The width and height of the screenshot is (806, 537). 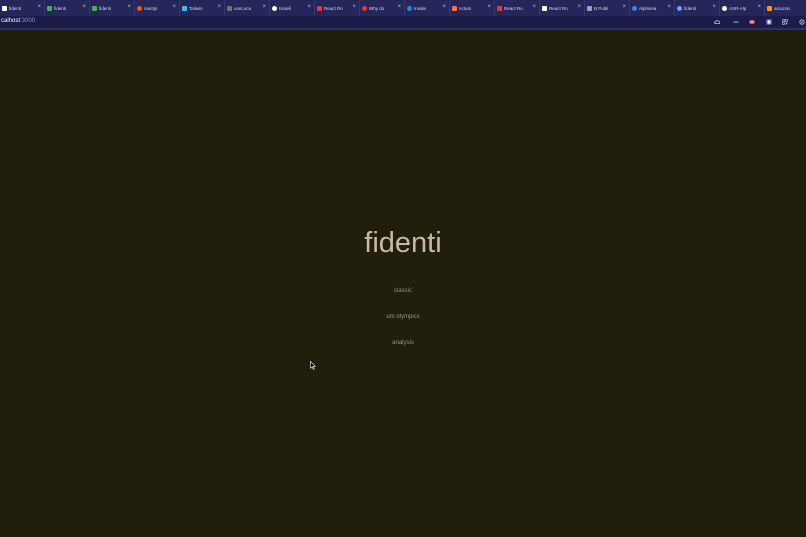 I want to click on tab-label: B Publi, so click(x=601, y=8).